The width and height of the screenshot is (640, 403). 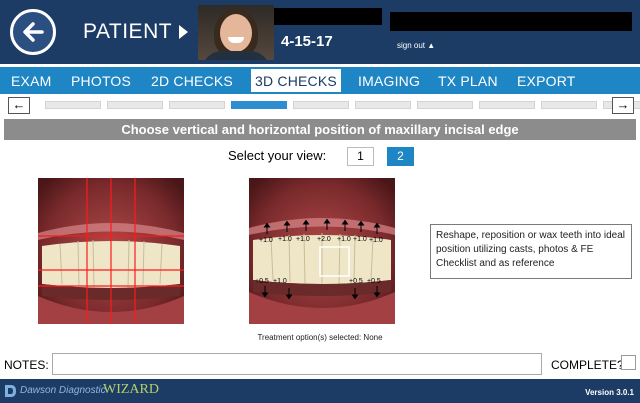 I want to click on view-2-label-upper-2: +1.0, so click(x=285, y=239).